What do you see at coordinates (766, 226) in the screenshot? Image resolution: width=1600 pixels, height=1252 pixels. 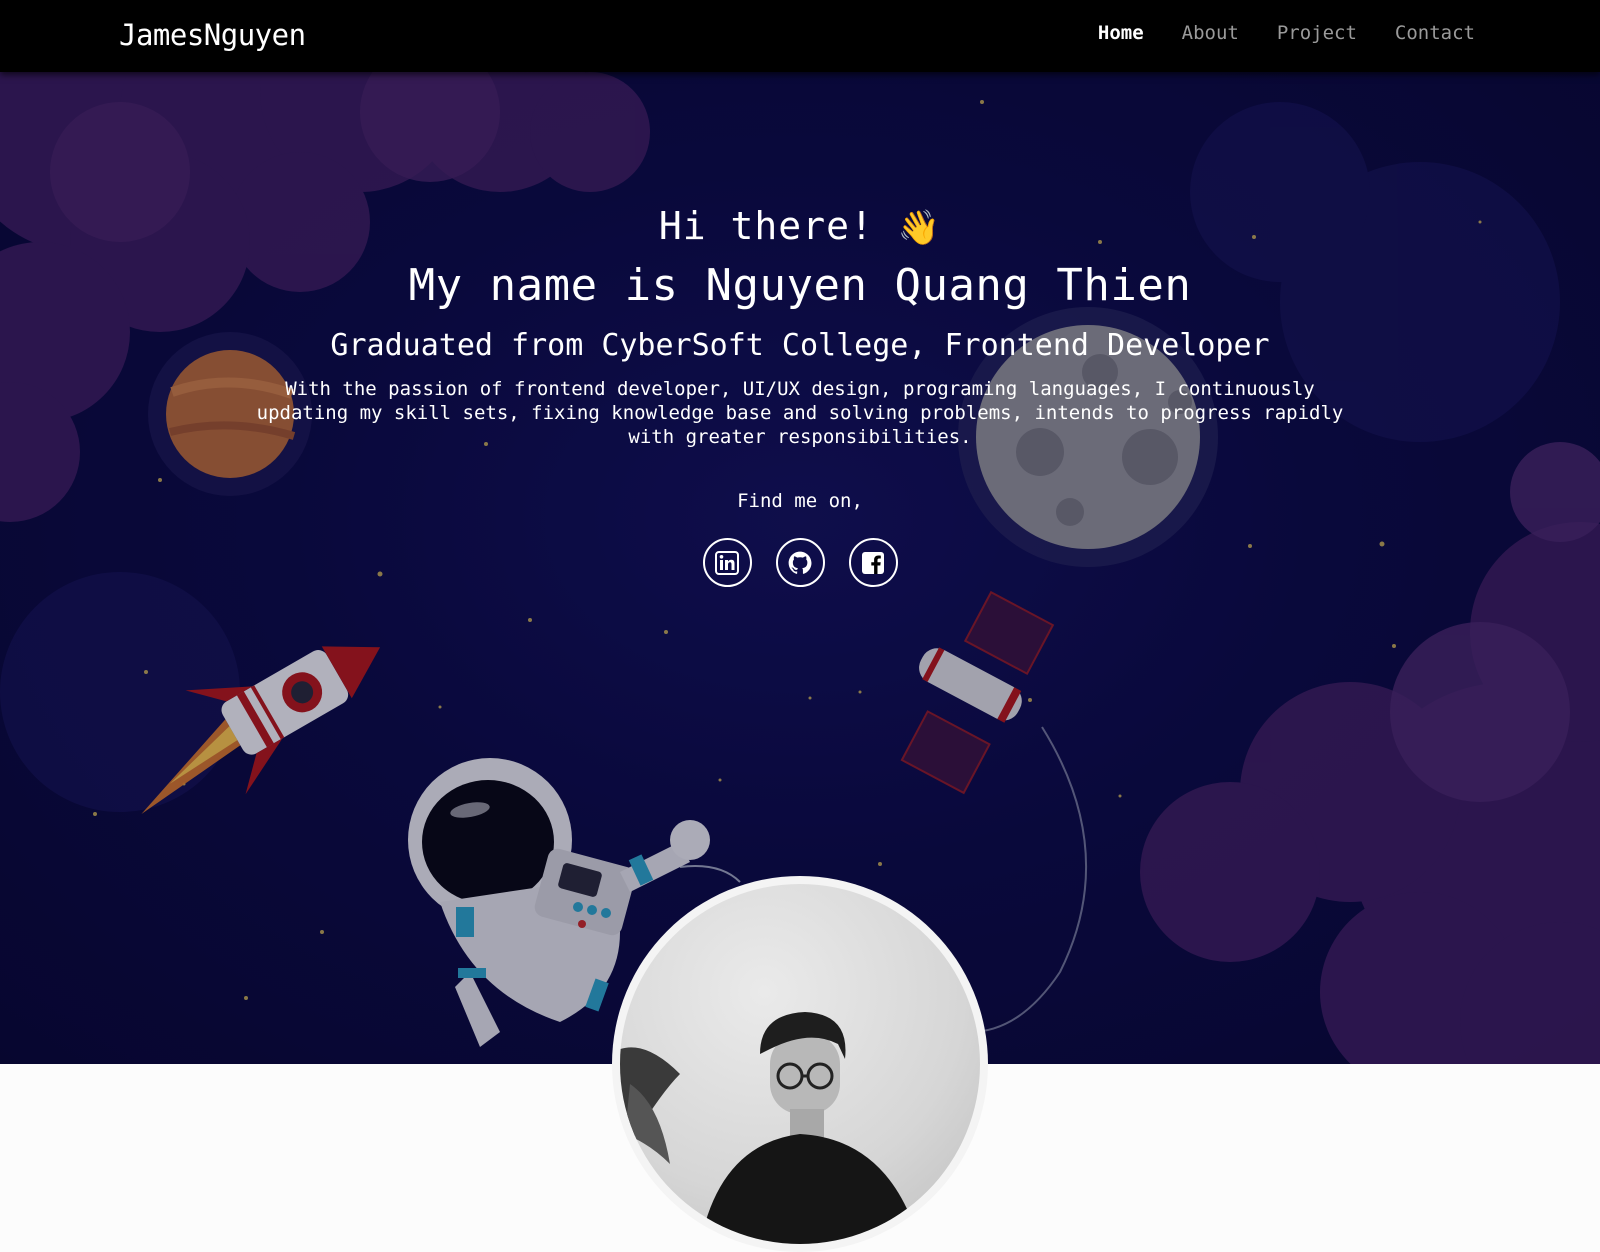 I see `greeting-text: Hi there!` at bounding box center [766, 226].